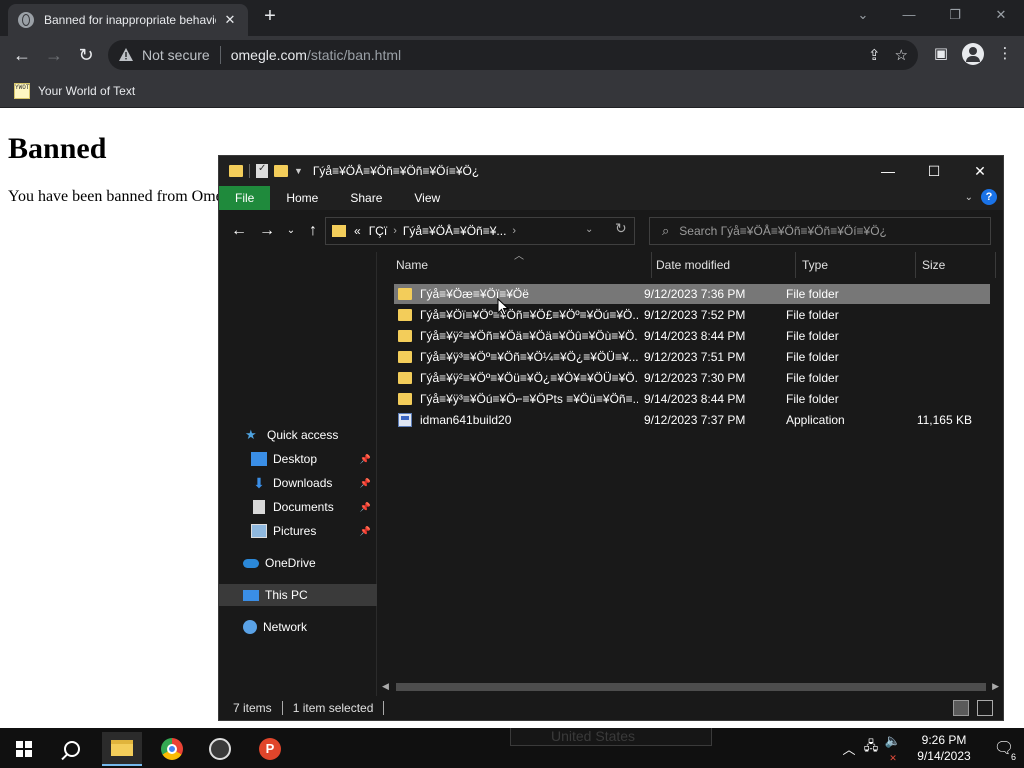 The height and width of the screenshot is (768, 1024). Describe the element at coordinates (611, 737) in the screenshot. I see `vpn-popup-remnant: United States` at that location.